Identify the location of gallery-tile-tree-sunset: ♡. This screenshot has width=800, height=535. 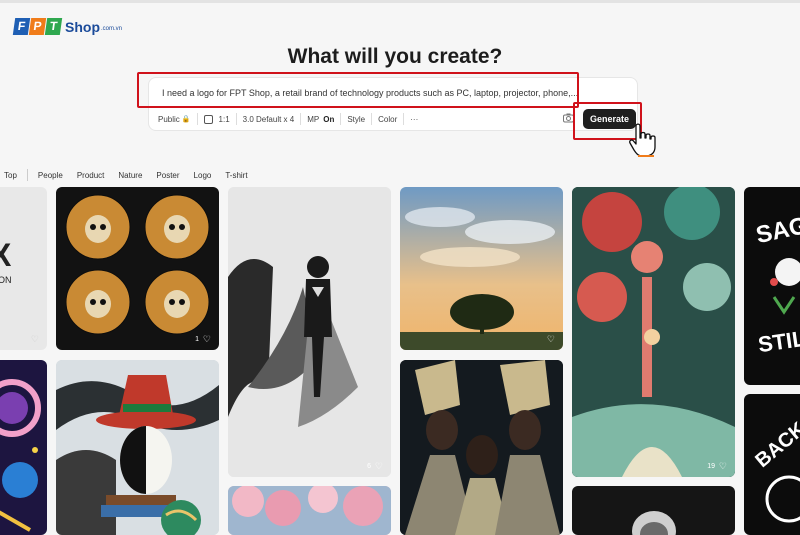
(481, 268).